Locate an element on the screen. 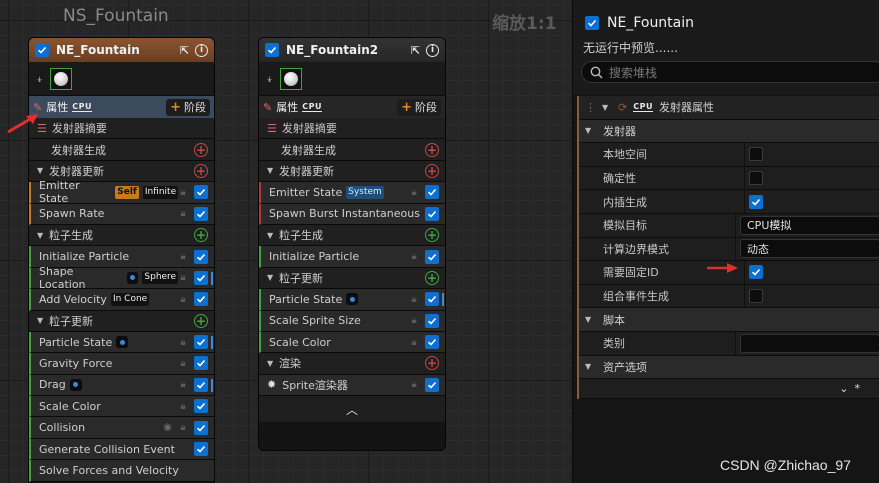  combine-event-spawn-checkbox is located at coordinates (756, 296).